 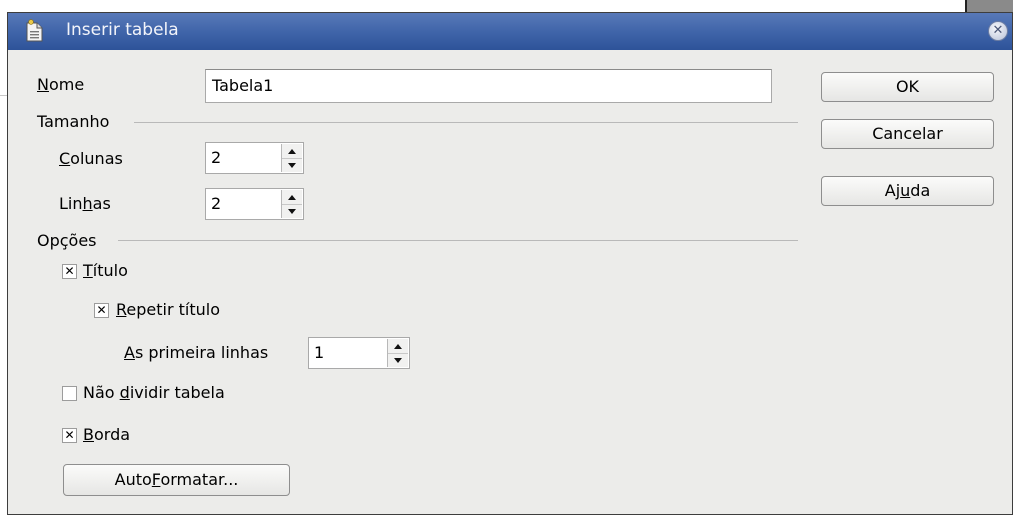 What do you see at coordinates (85, 203) in the screenshot?
I see `rows-label: Linhas` at bounding box center [85, 203].